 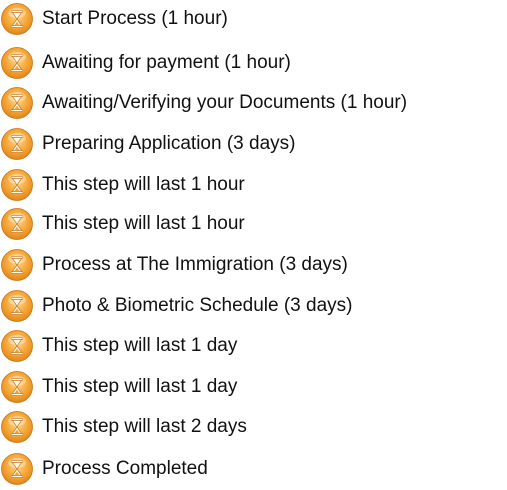 What do you see at coordinates (135, 18) in the screenshot?
I see `step-label: Start Process (1 hour)` at bounding box center [135, 18].